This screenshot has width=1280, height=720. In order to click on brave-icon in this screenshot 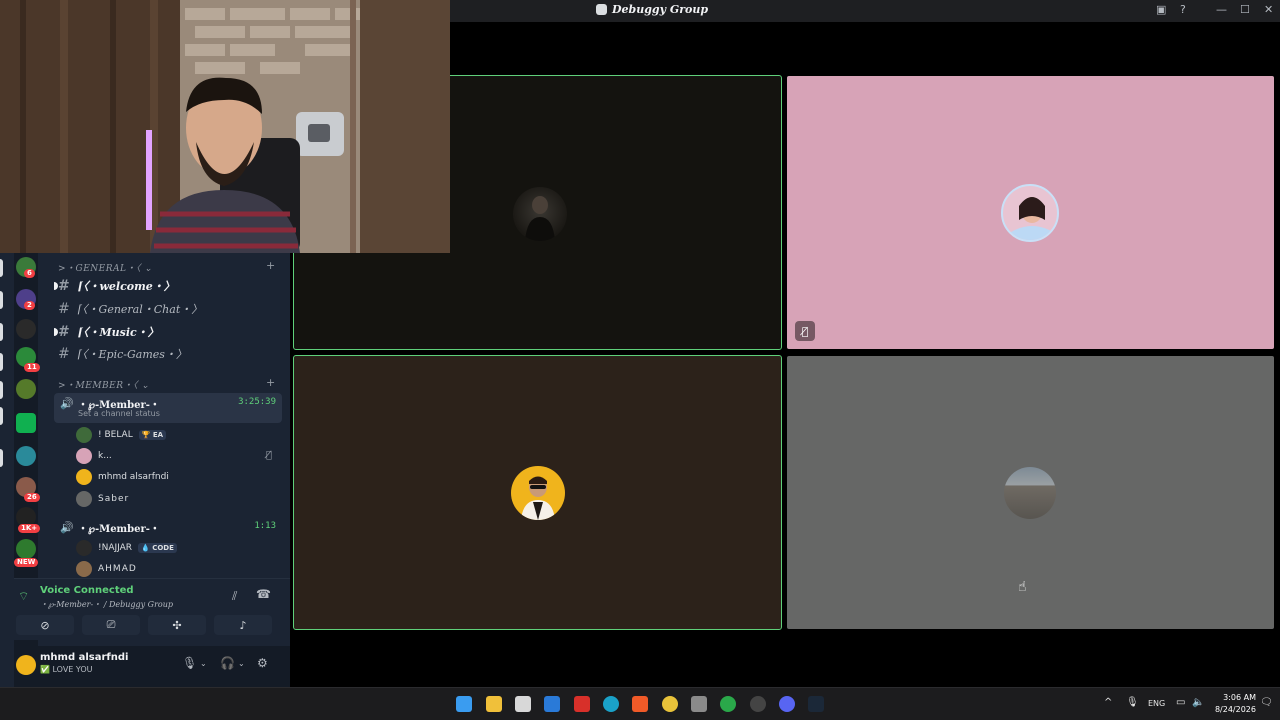, I will do `click(640, 704)`.